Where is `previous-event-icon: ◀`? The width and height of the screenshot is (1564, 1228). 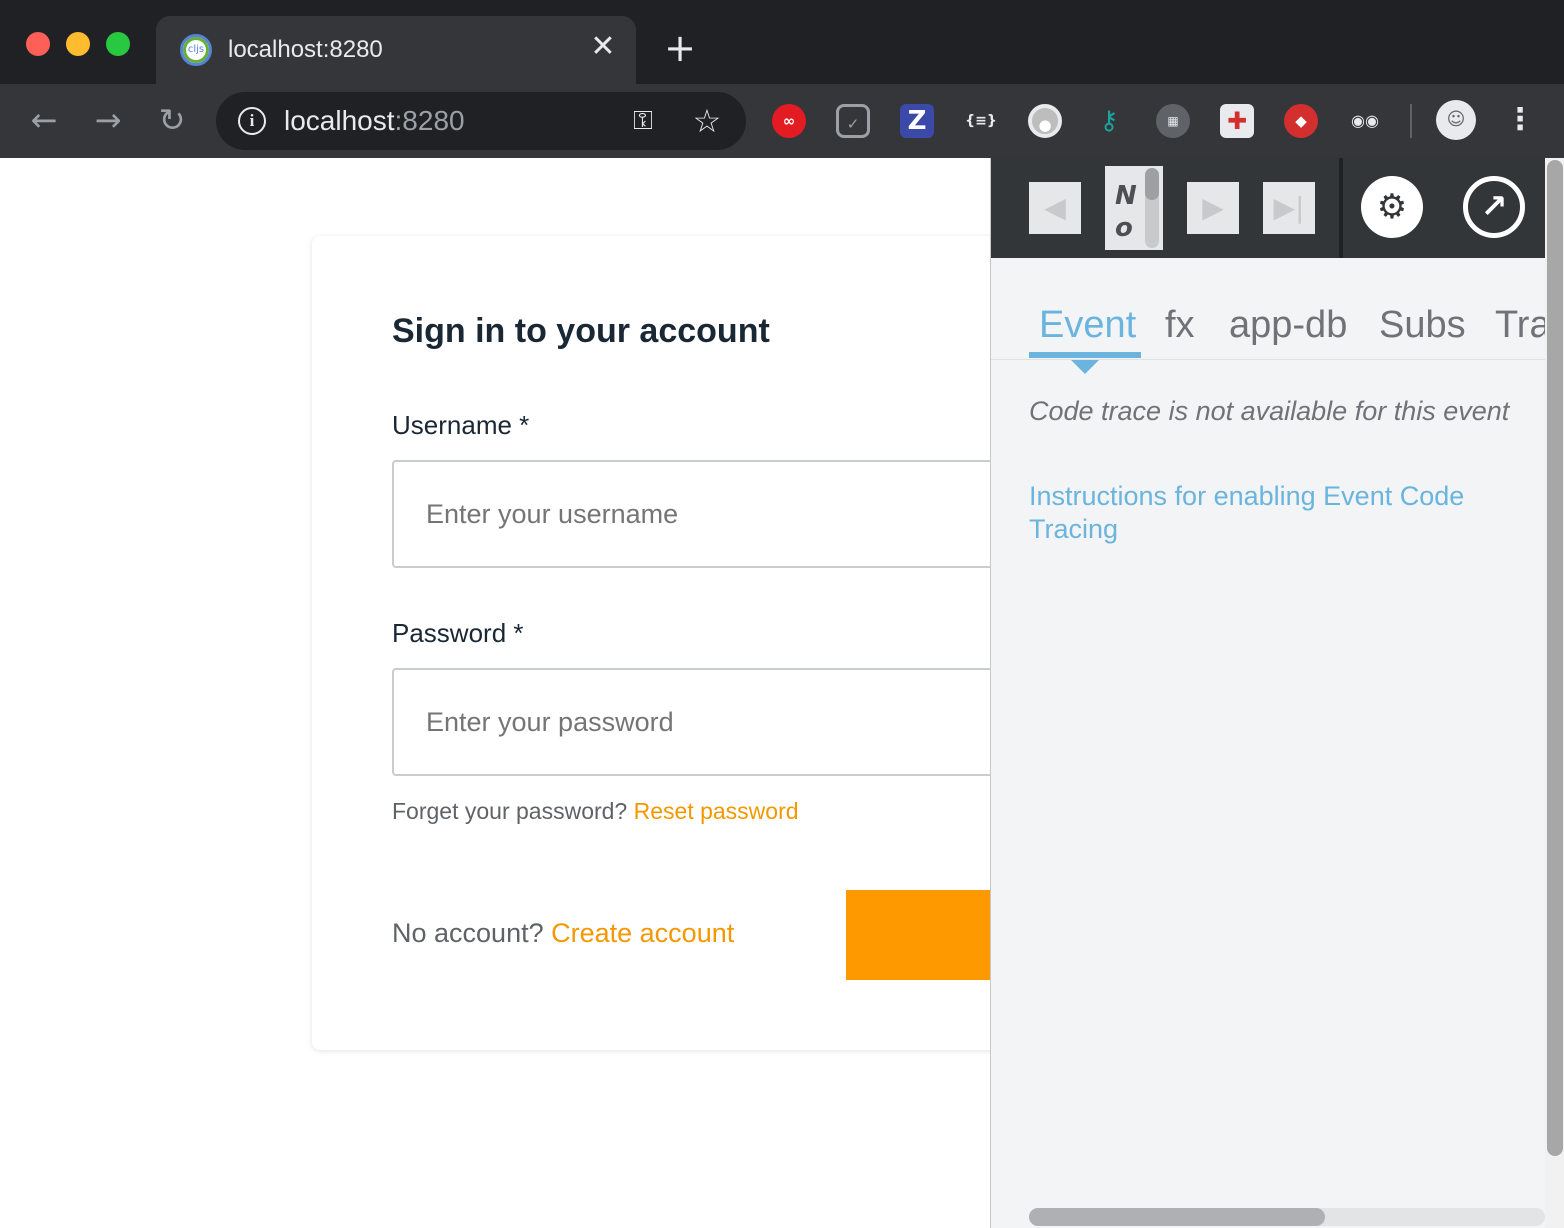 previous-event-icon: ◀ is located at coordinates (1055, 208).